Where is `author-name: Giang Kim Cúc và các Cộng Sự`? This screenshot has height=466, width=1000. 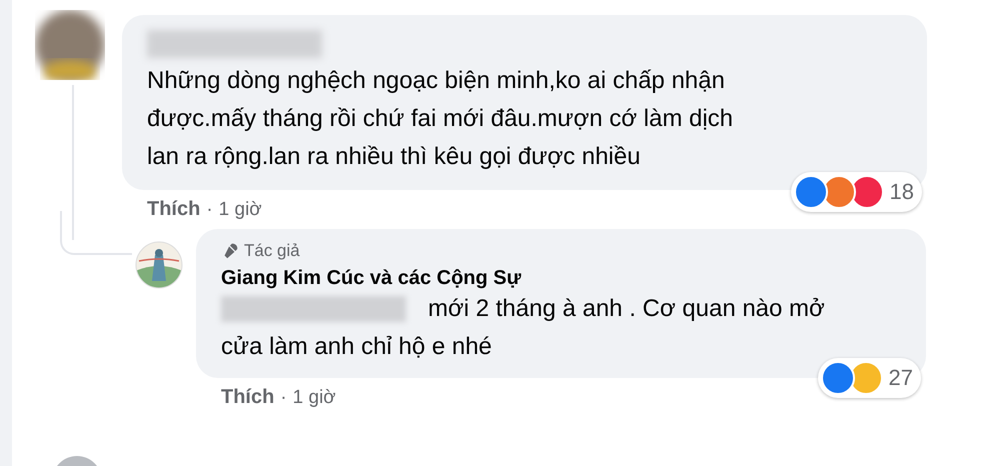
author-name: Giang Kim Cúc và các Cộng Sự is located at coordinates (371, 278).